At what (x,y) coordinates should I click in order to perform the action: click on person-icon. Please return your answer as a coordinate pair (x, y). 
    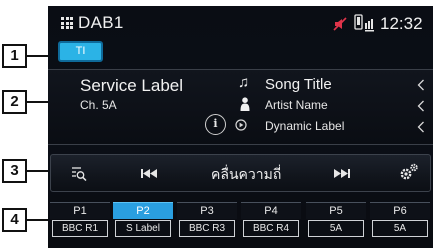
    Looking at the image, I should click on (245, 104).